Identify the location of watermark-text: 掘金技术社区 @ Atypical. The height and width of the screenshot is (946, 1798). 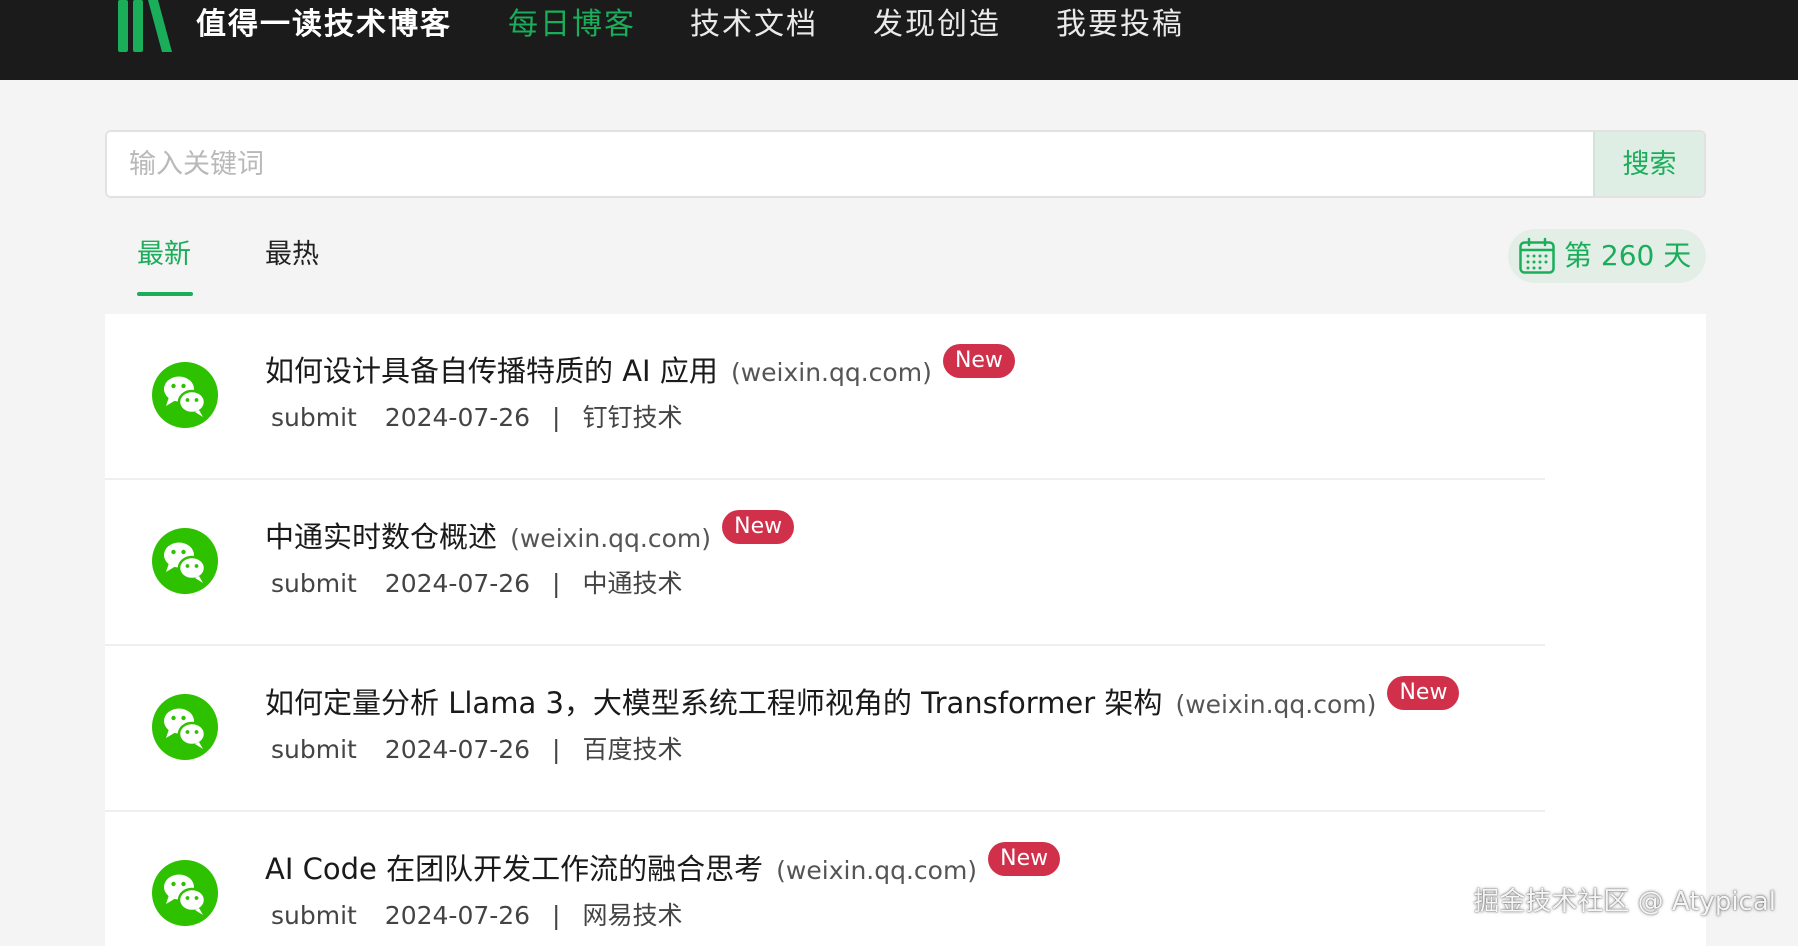
(1624, 902).